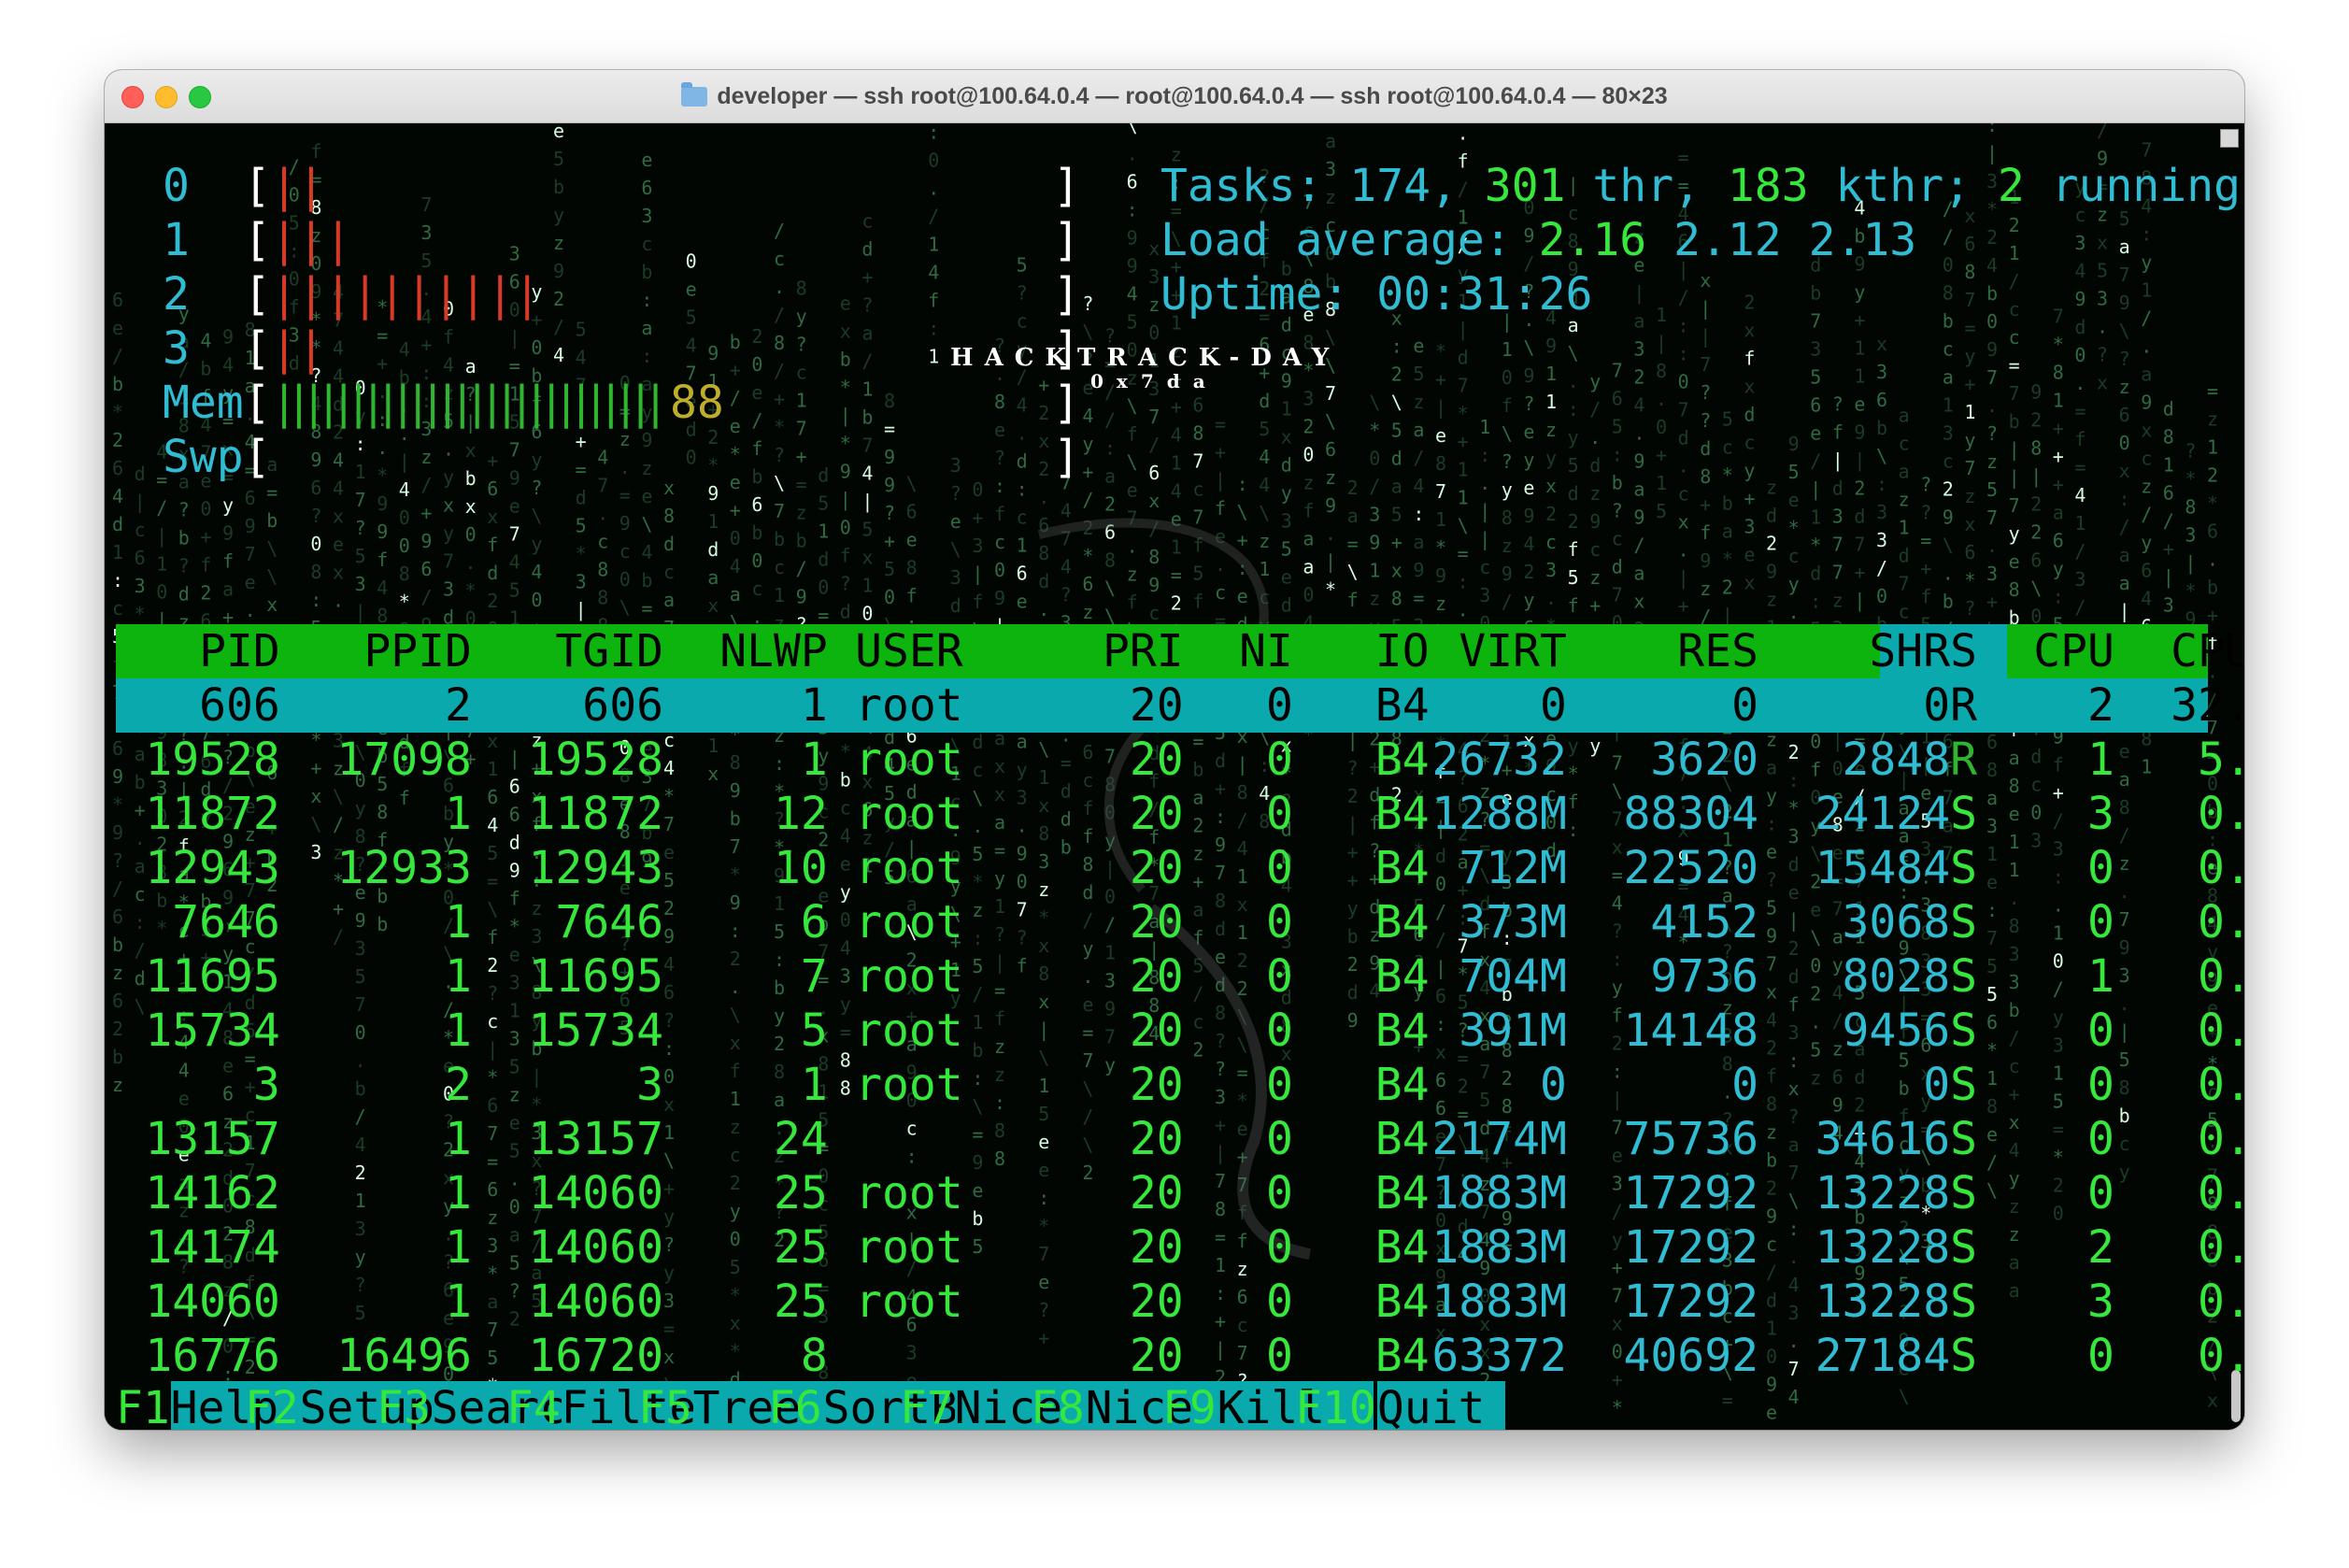 This screenshot has width=2349, height=1568. What do you see at coordinates (244, 186) in the screenshot?
I see `cpu0-meter: 0 [||` at bounding box center [244, 186].